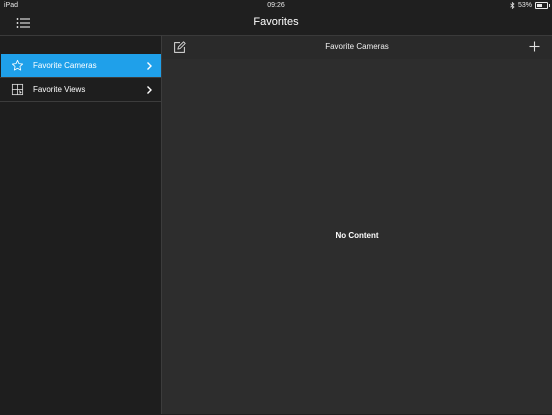 The height and width of the screenshot is (415, 552). I want to click on page-title: Favorites, so click(276, 22).